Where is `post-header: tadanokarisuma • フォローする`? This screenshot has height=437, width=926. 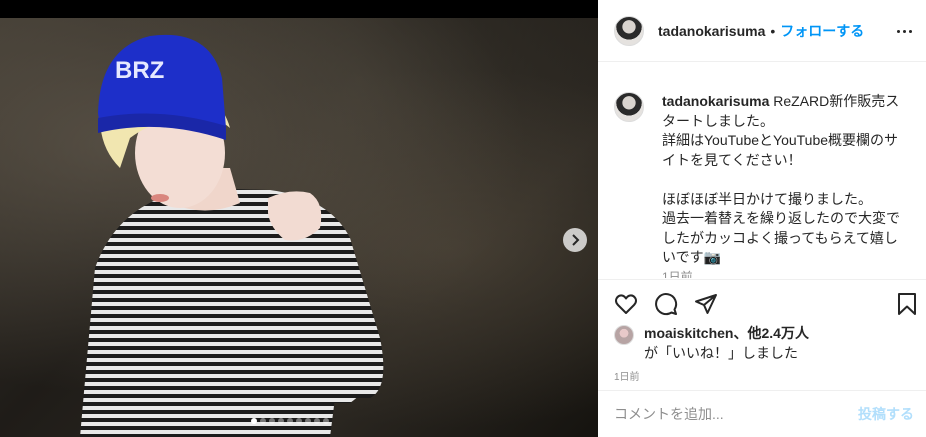
post-header: tadanokarisuma • フォローする is located at coordinates (762, 31).